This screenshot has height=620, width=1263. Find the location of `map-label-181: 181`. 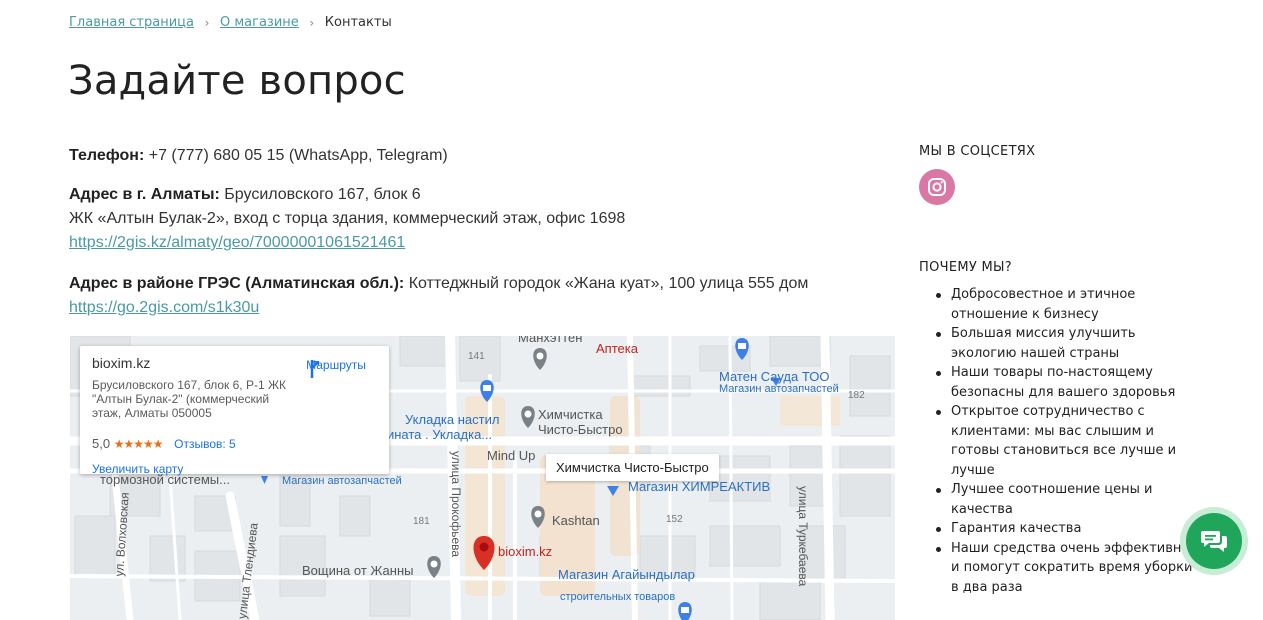

map-label-181: 181 is located at coordinates (421, 521).